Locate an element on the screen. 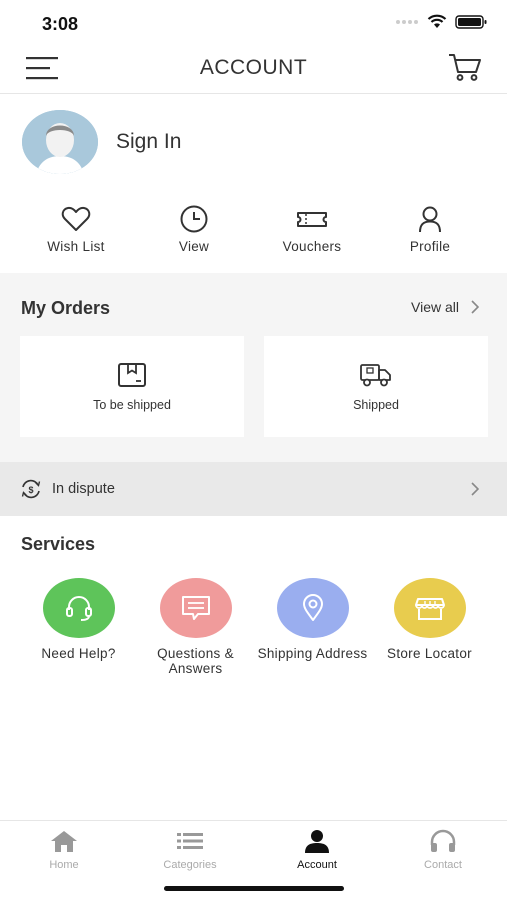 Image resolution: width=507 pixels, height=900 pixels. avatar-placeholder-icon is located at coordinates (60, 142).